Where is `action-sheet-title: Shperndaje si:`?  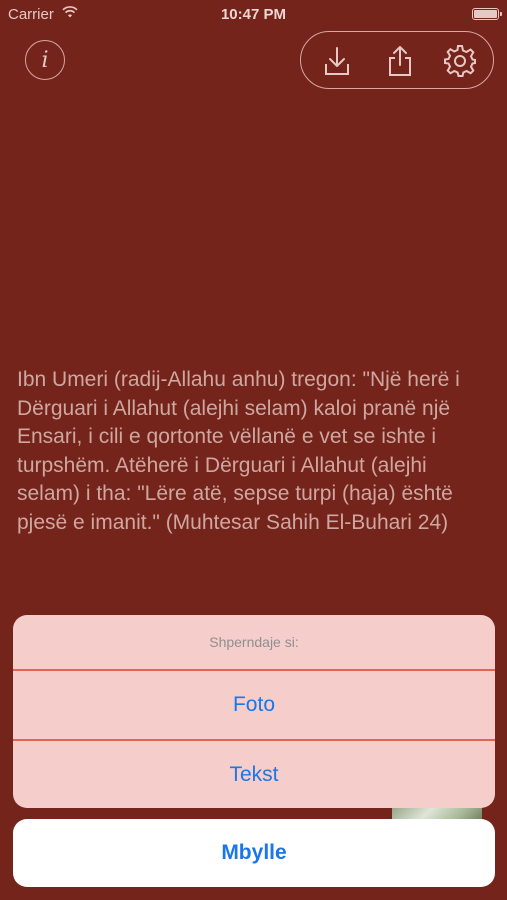 action-sheet-title: Shperndaje si: is located at coordinates (254, 642).